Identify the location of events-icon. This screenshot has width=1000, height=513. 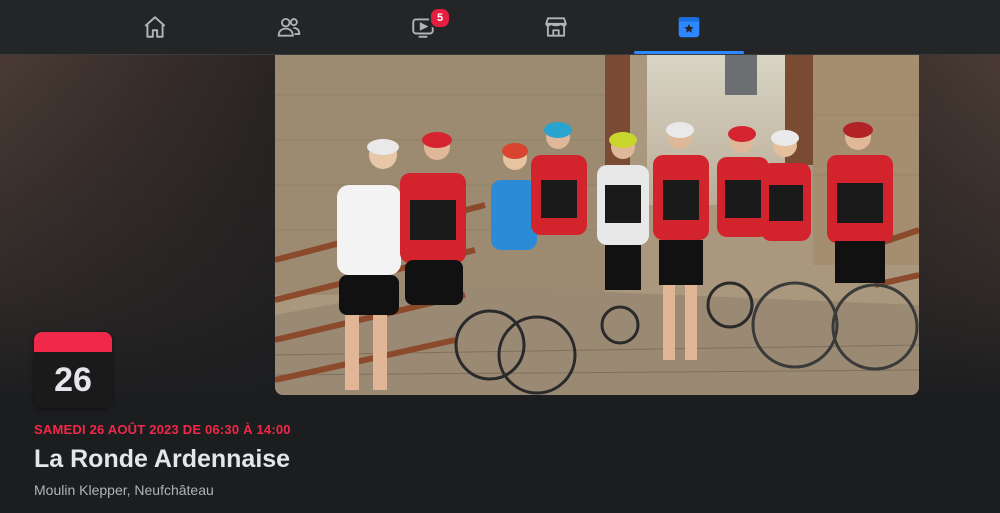
(689, 27).